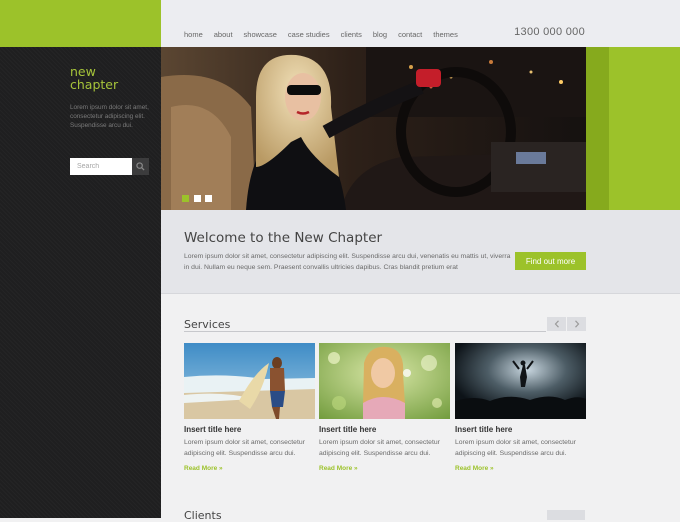 This screenshot has width=680, height=522. I want to click on logo: new chapter, so click(94, 78).